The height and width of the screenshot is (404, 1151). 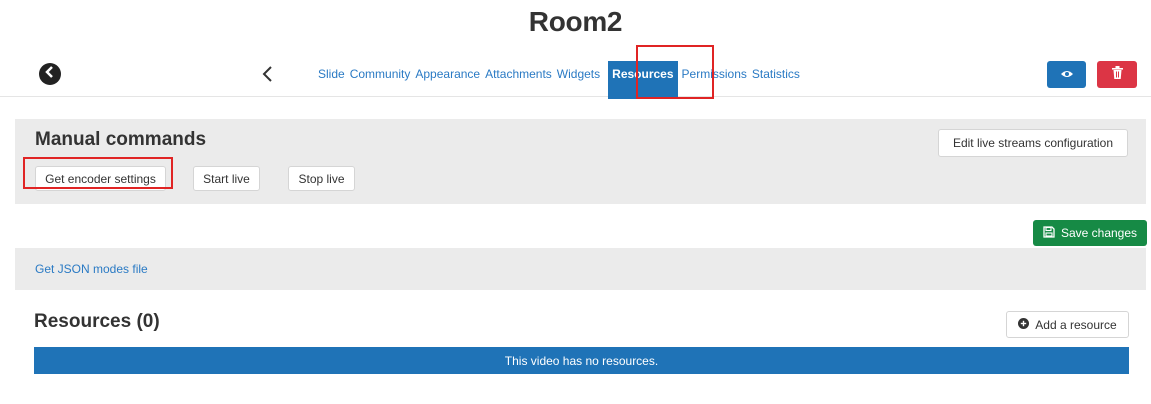 What do you see at coordinates (1049, 233) in the screenshot?
I see `floppy-disk-icon` at bounding box center [1049, 233].